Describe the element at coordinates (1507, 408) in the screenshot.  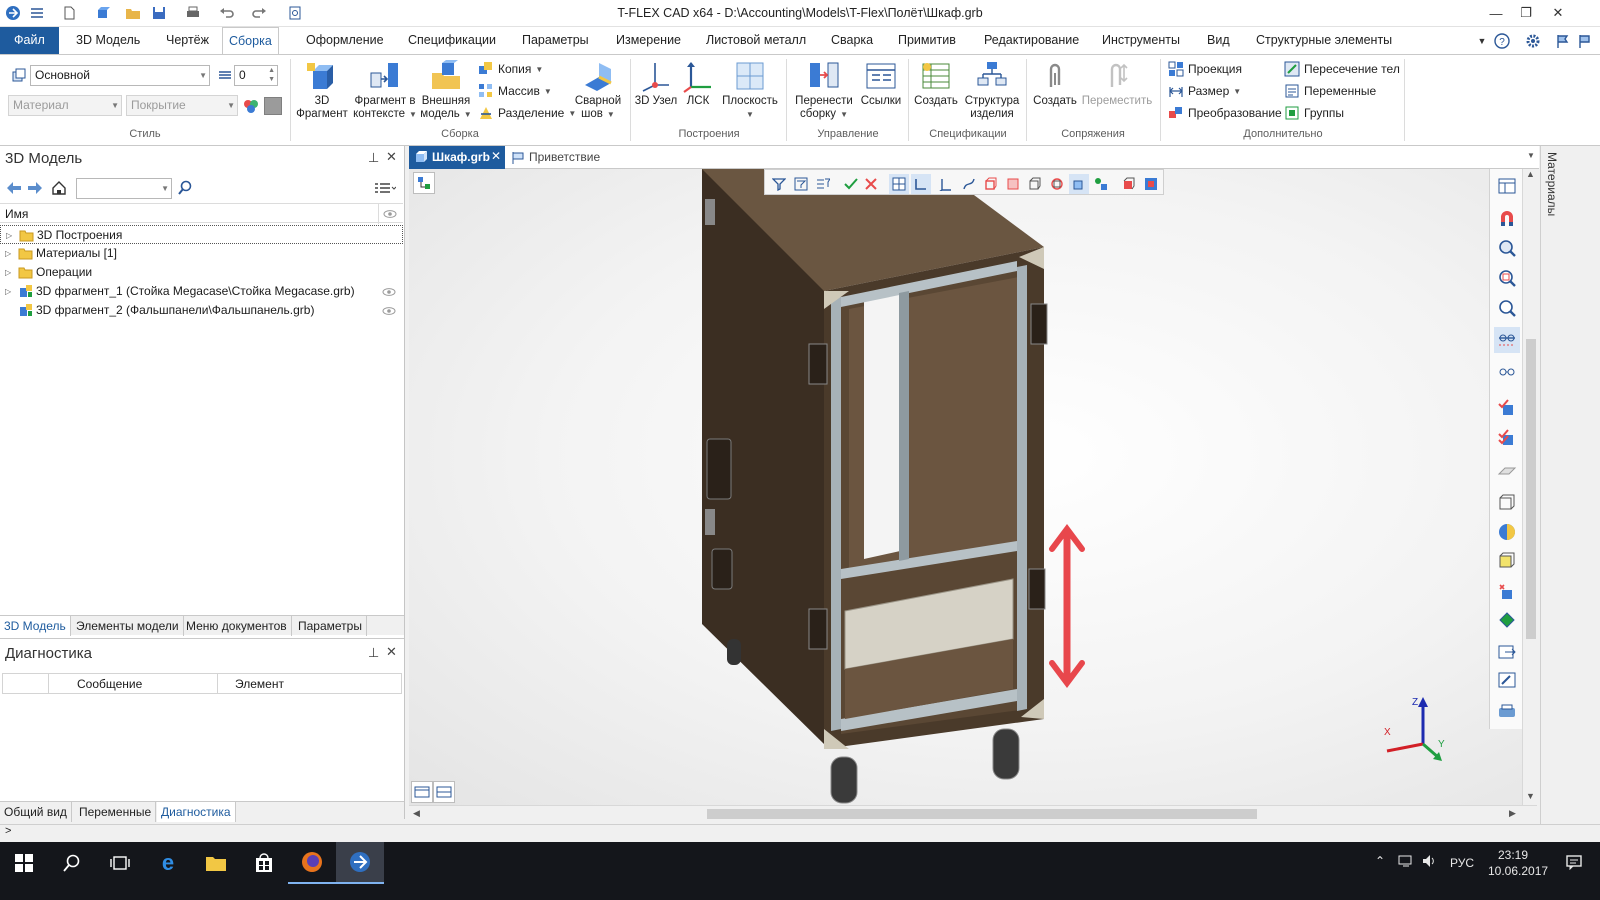
I see `show-solids-icon` at that location.